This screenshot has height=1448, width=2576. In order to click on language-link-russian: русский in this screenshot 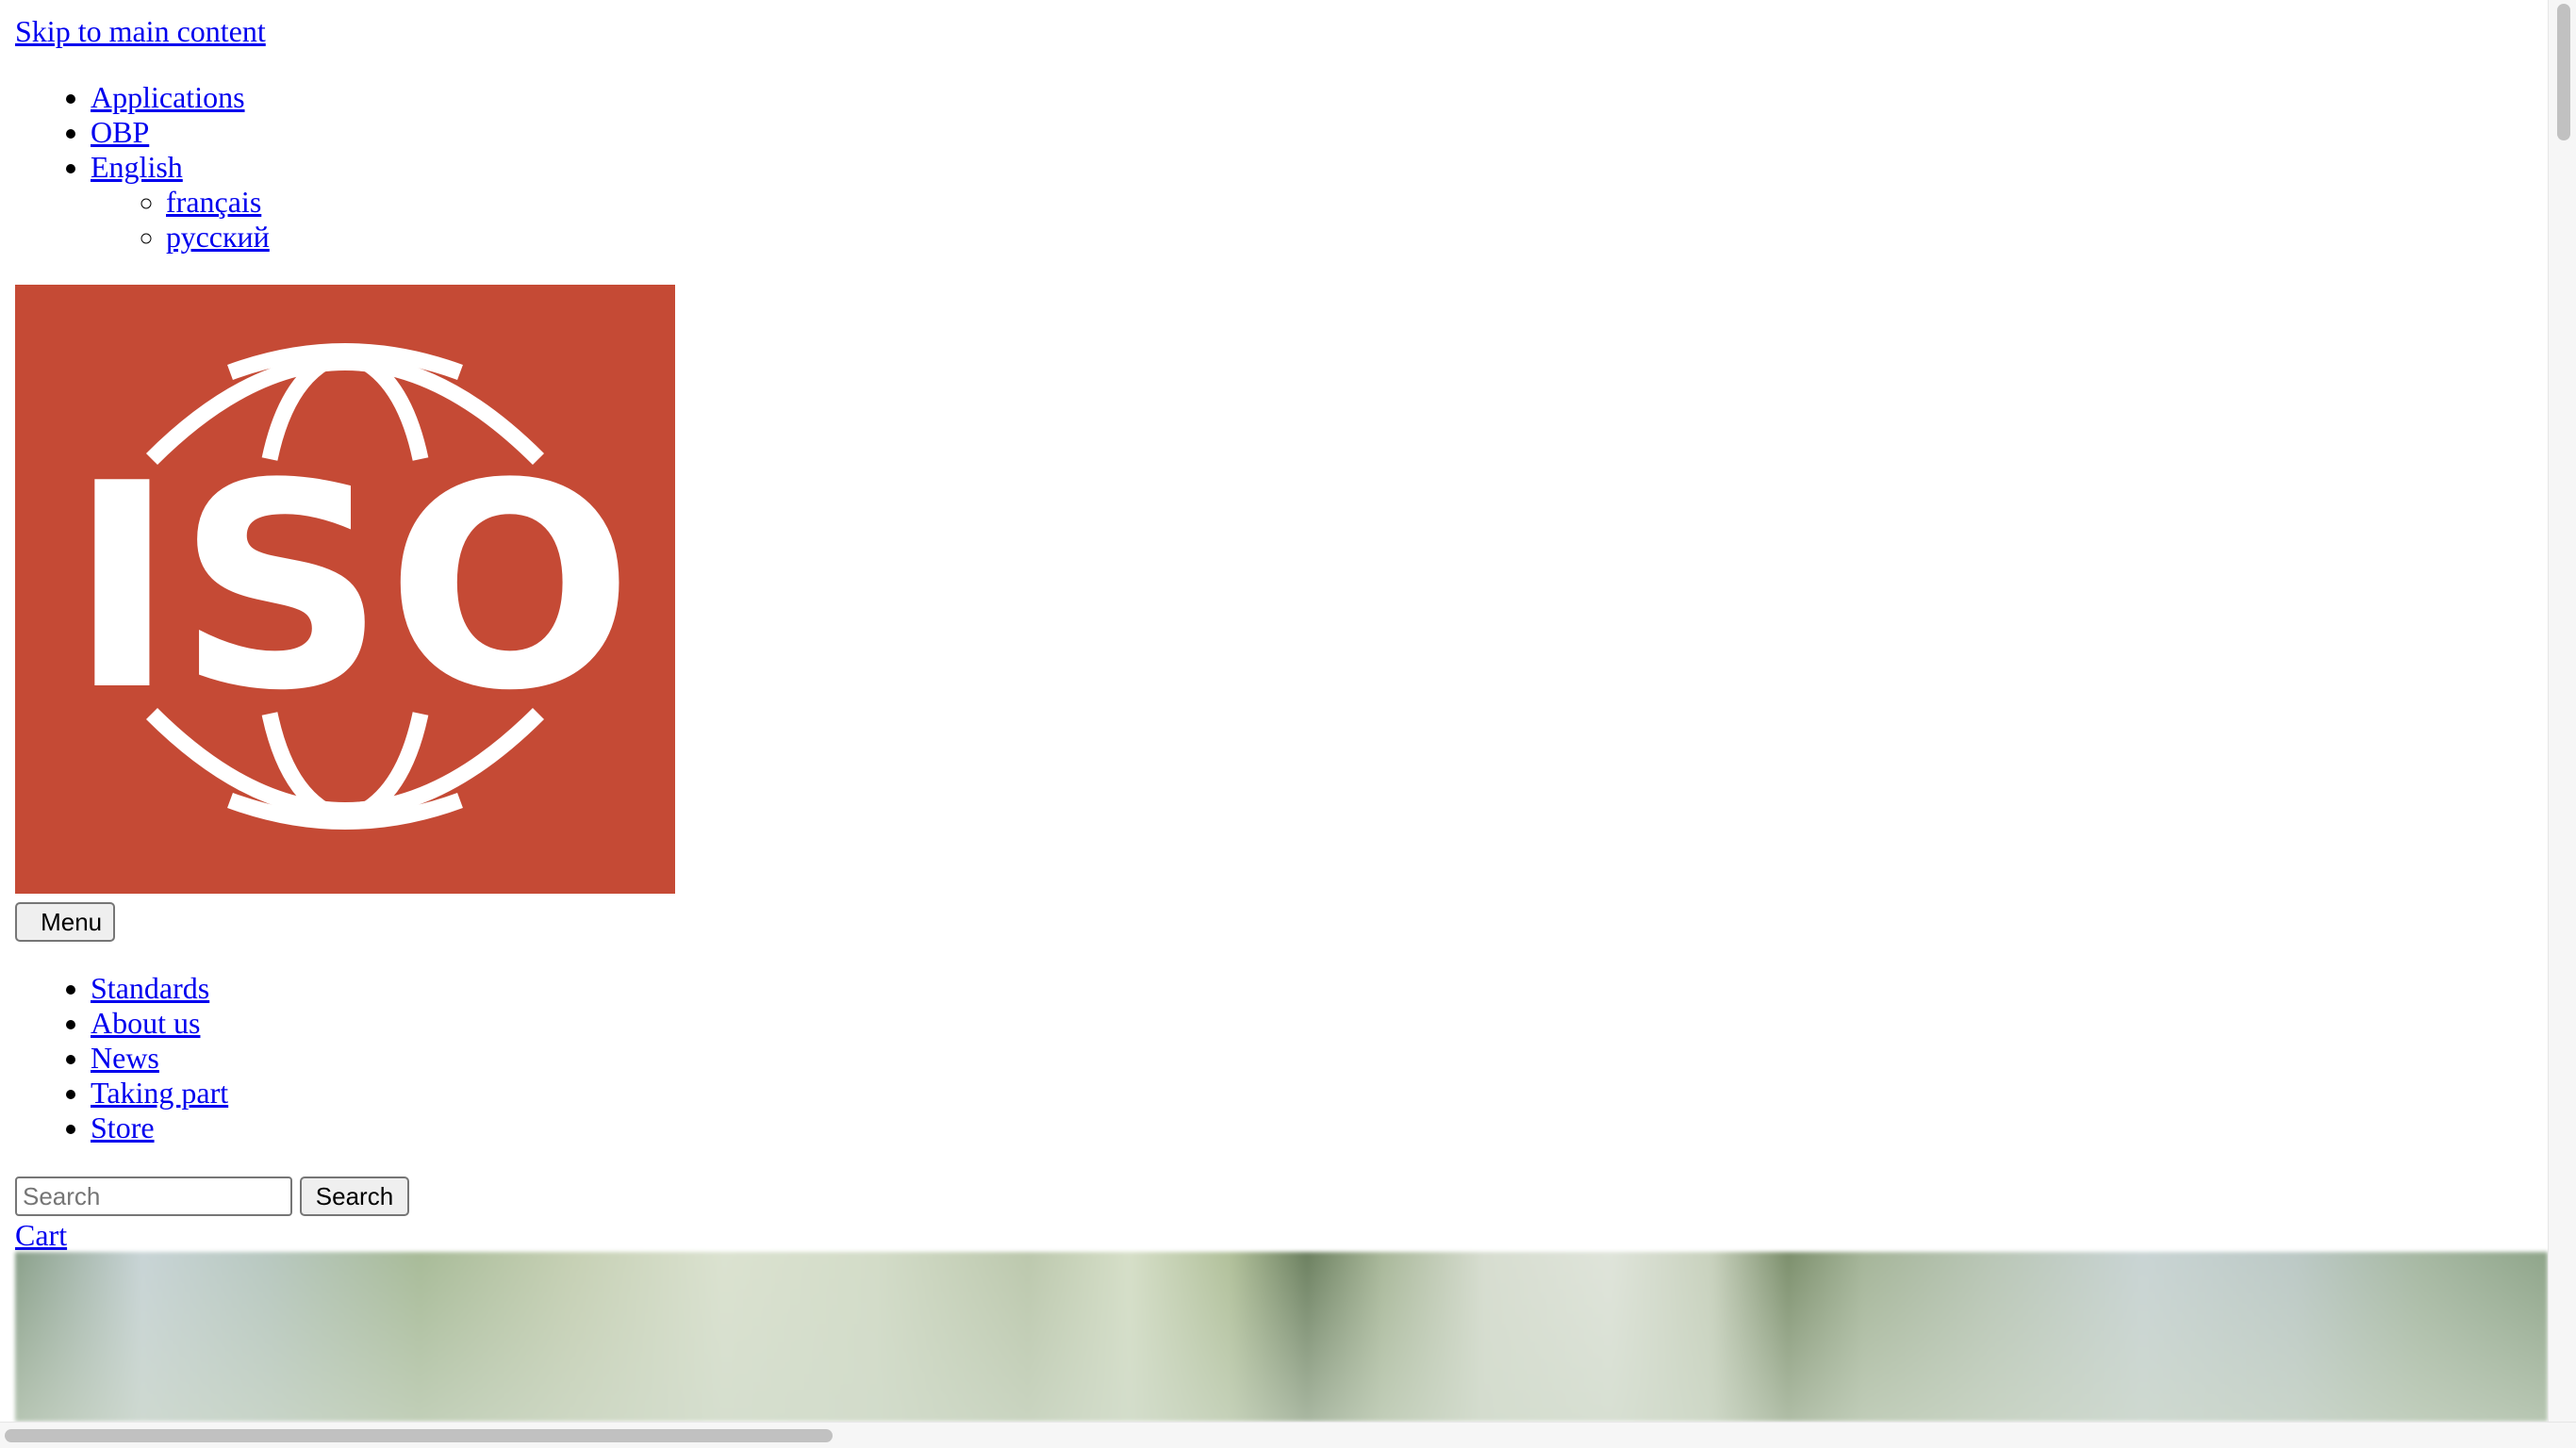, I will do `click(218, 237)`.